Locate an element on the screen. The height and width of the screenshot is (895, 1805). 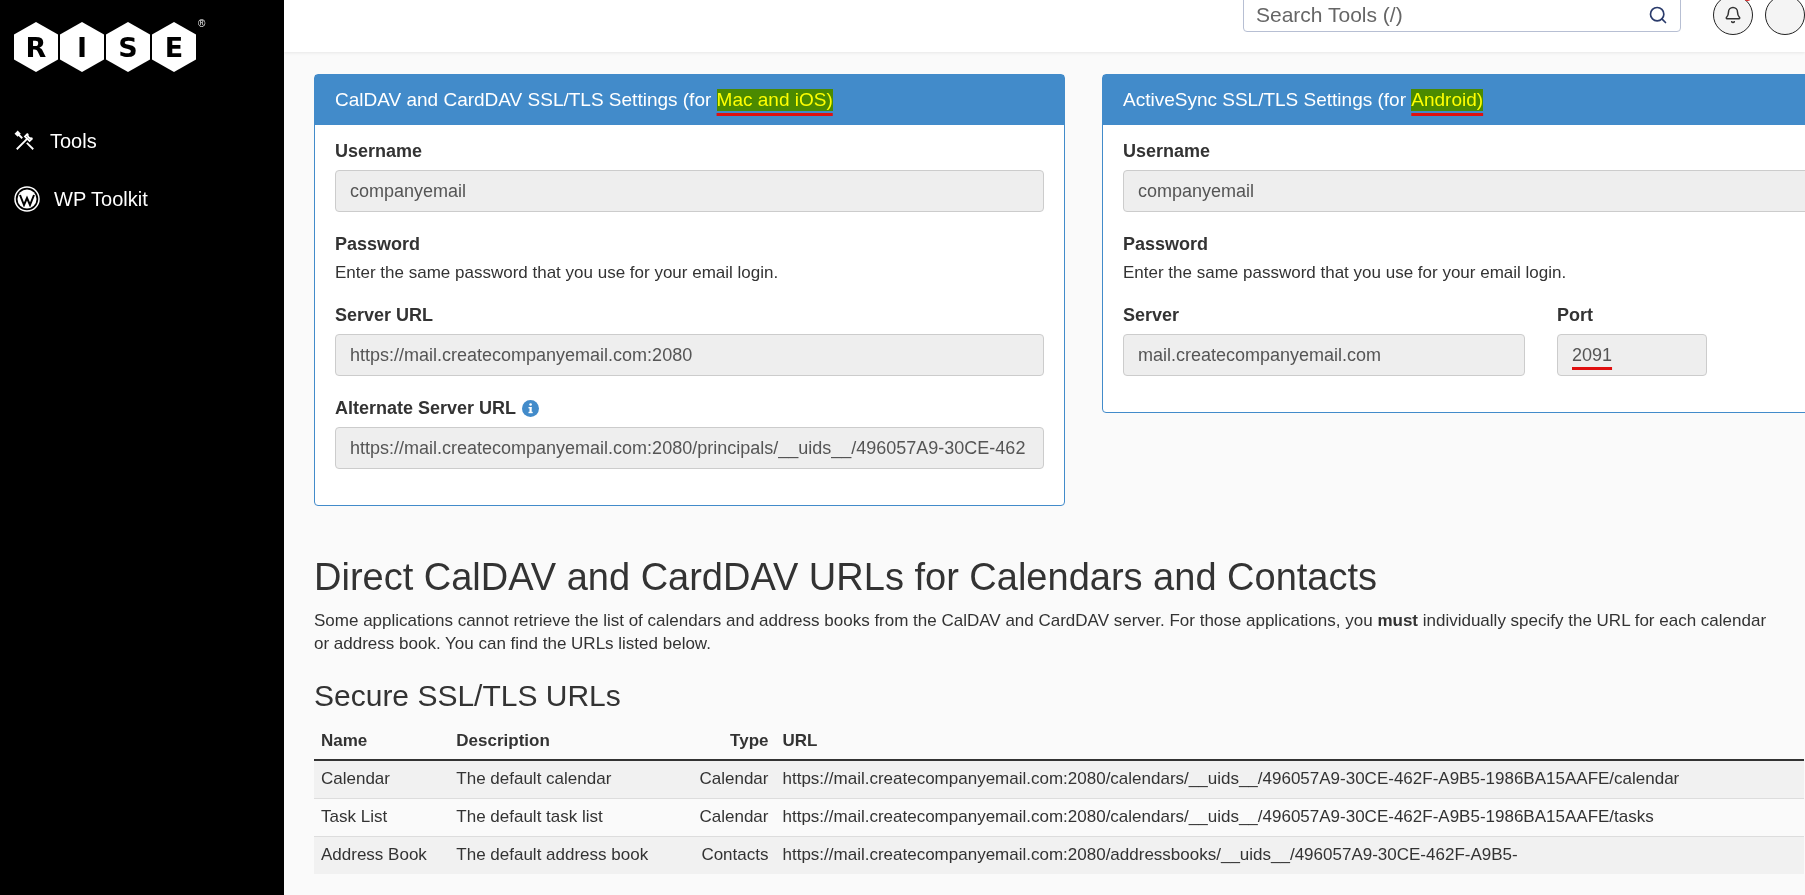
table-cell: Task List is located at coordinates (382, 817).